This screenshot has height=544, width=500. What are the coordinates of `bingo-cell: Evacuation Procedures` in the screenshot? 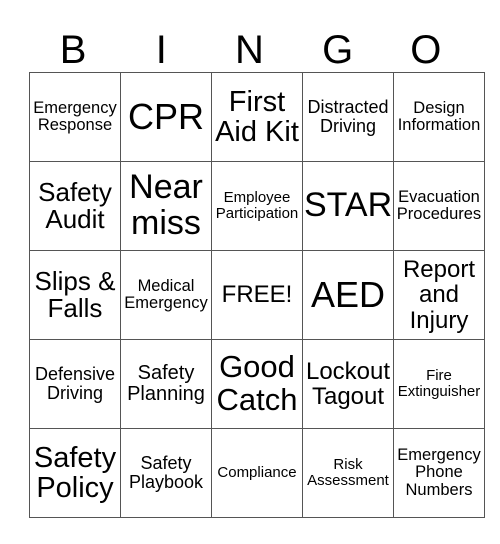 It's located at (439, 206).